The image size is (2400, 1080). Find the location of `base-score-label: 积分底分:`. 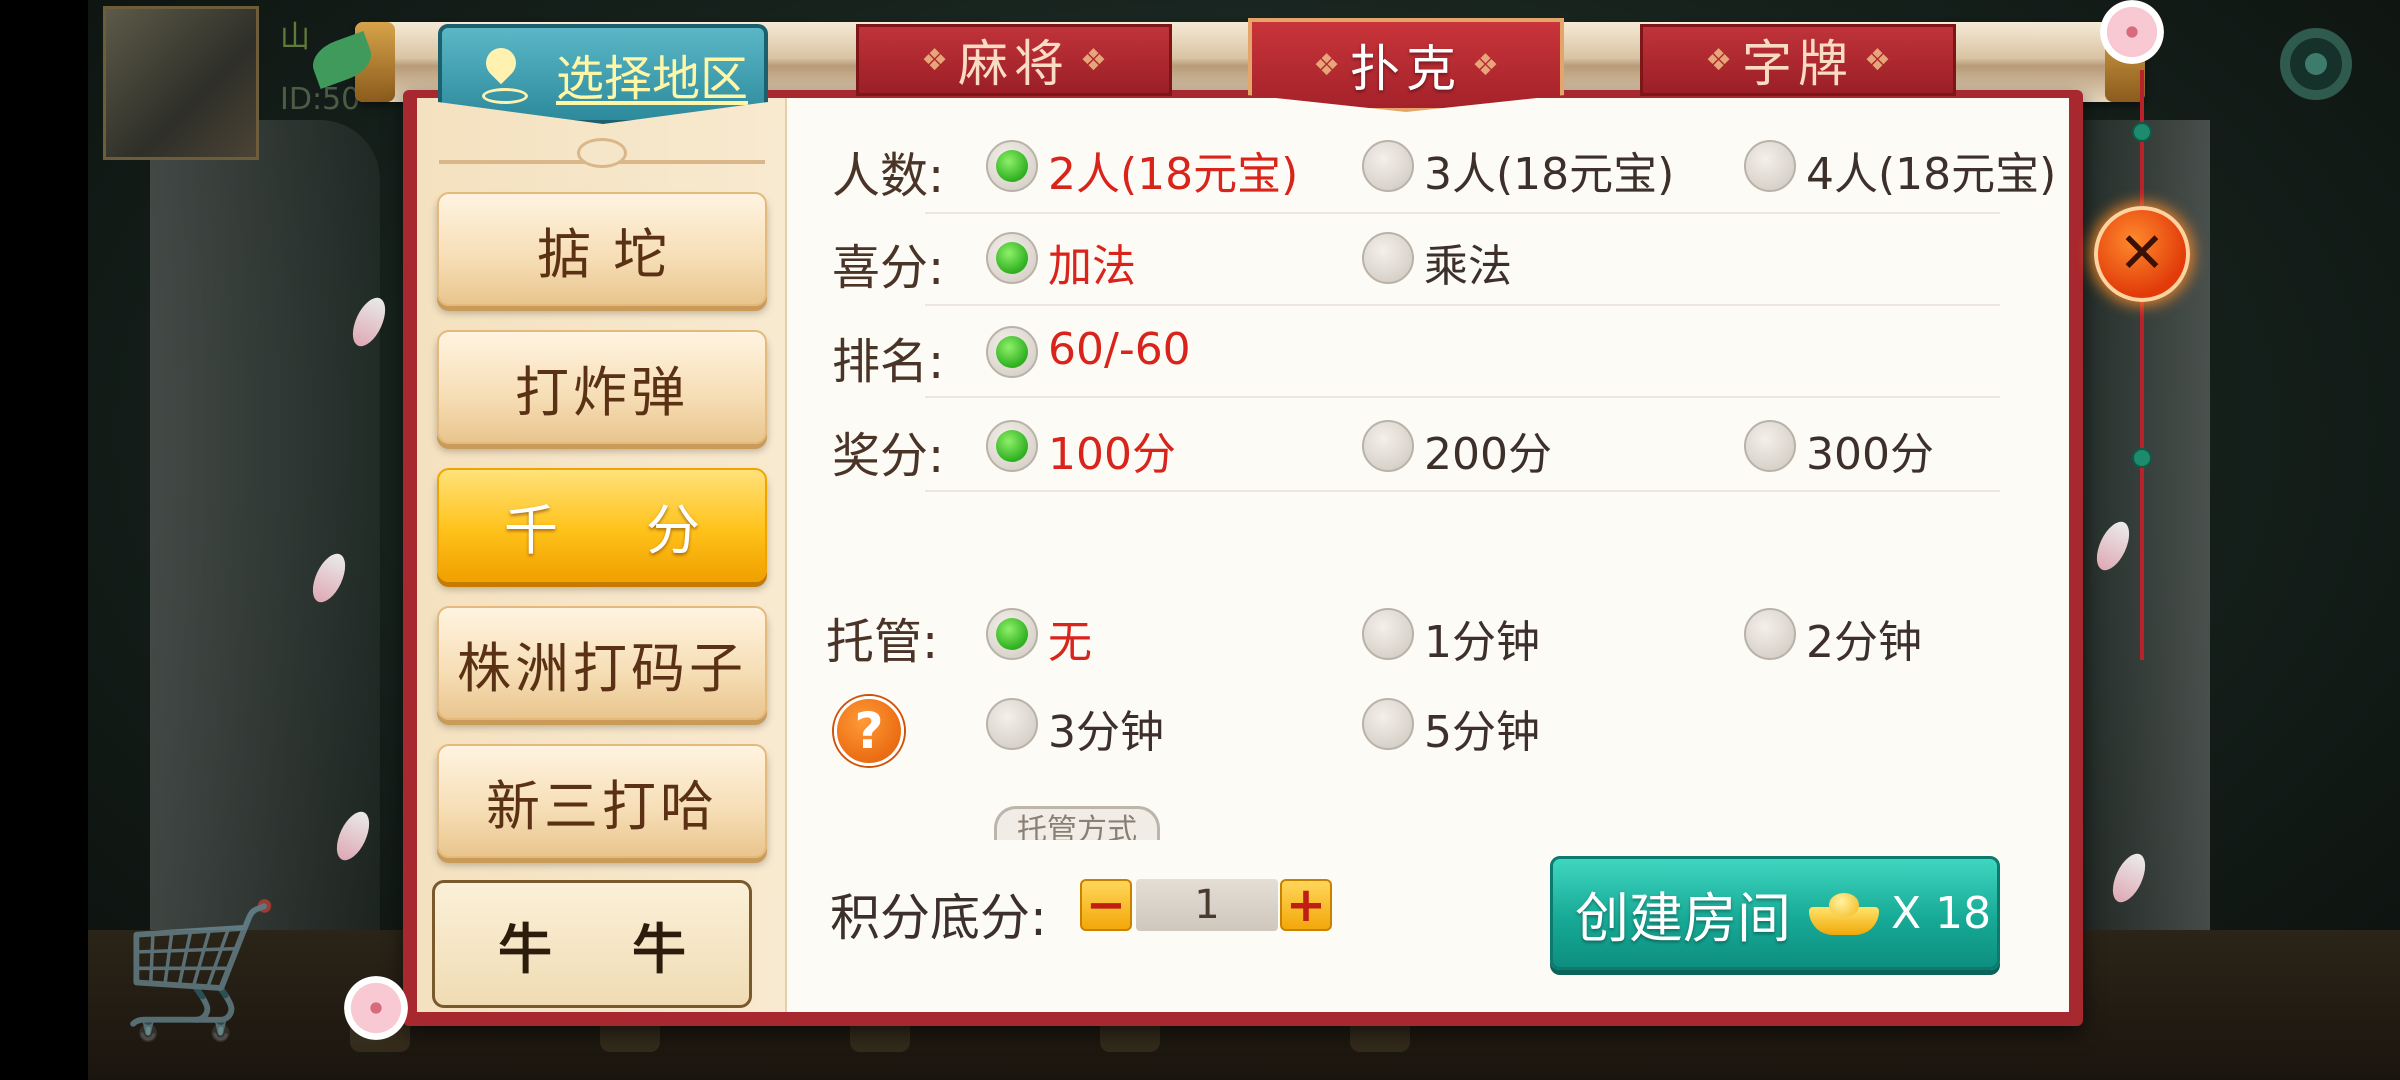

base-score-label: 积分底分: is located at coordinates (938, 918).